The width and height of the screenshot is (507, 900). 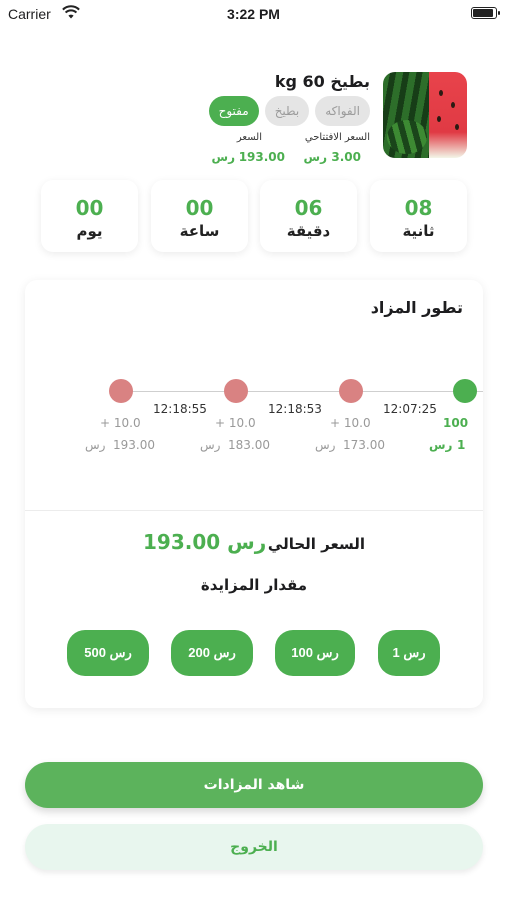 I want to click on timeline-time: 12:18:55, so click(x=180, y=409).